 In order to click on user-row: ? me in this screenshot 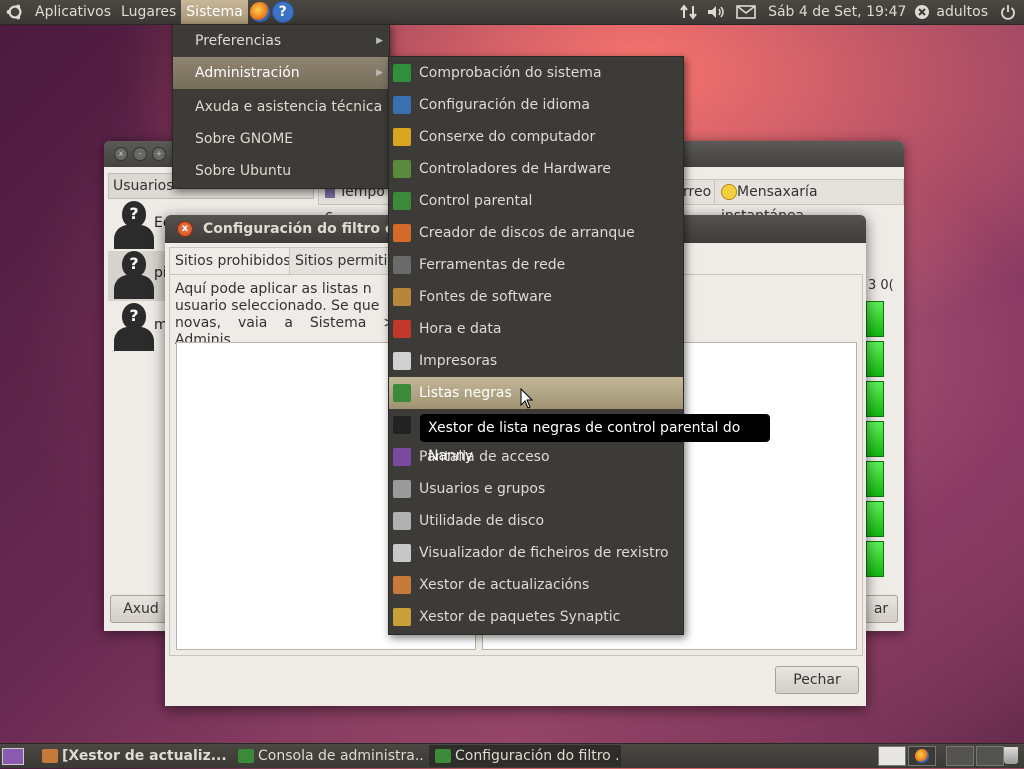, I will do `click(142, 328)`.